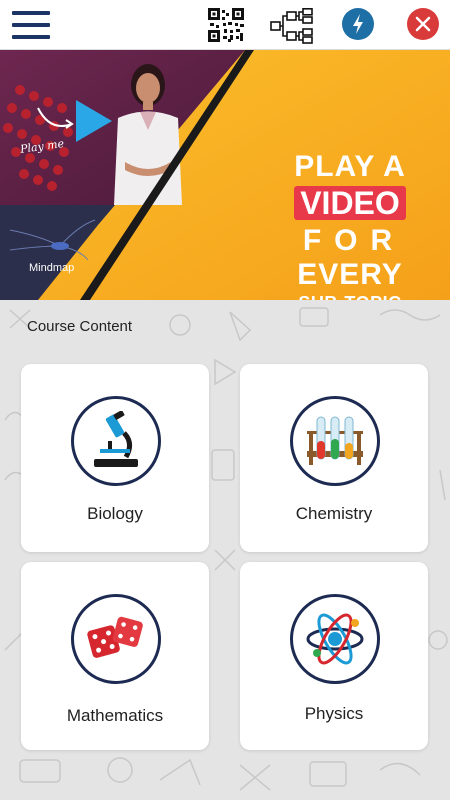  Describe the element at coordinates (350, 166) in the screenshot. I see `promo-line-1: PLAY A` at that location.